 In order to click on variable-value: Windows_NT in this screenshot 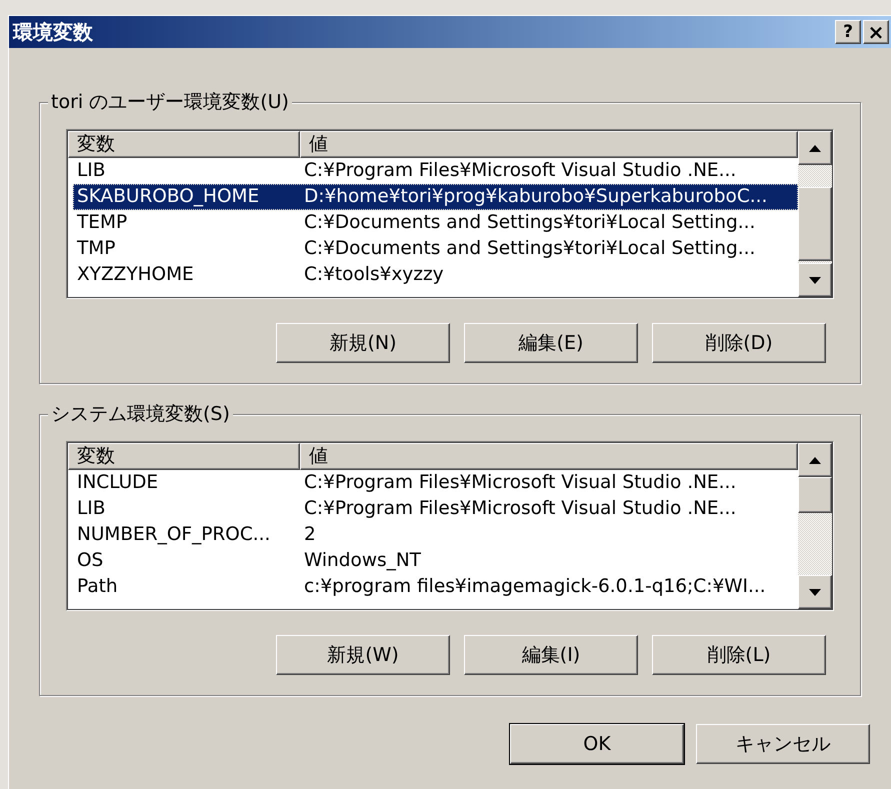, I will do `click(362, 561)`.